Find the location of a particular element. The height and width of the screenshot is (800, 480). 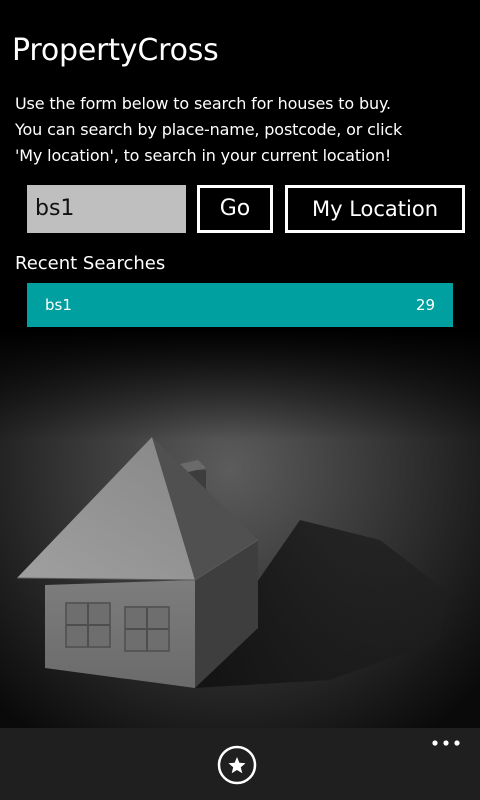

search-input is located at coordinates (106, 209).